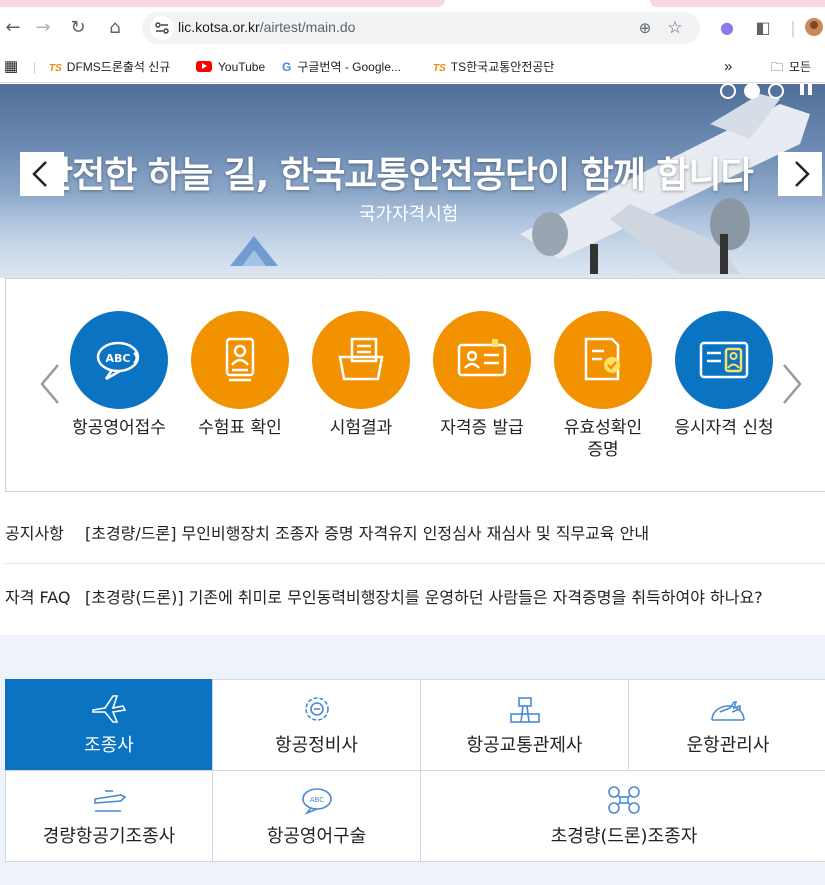 This screenshot has width=825, height=885. What do you see at coordinates (109, 745) in the screenshot?
I see `category-label: 조종사` at bounding box center [109, 745].